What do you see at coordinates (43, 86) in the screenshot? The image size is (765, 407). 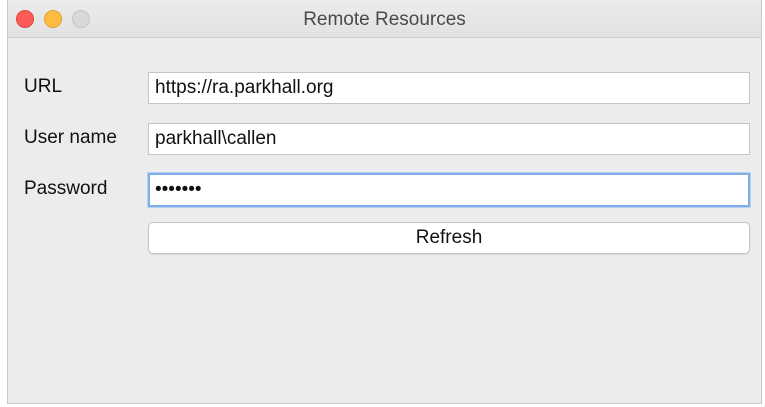 I see `url-label: URL` at bounding box center [43, 86].